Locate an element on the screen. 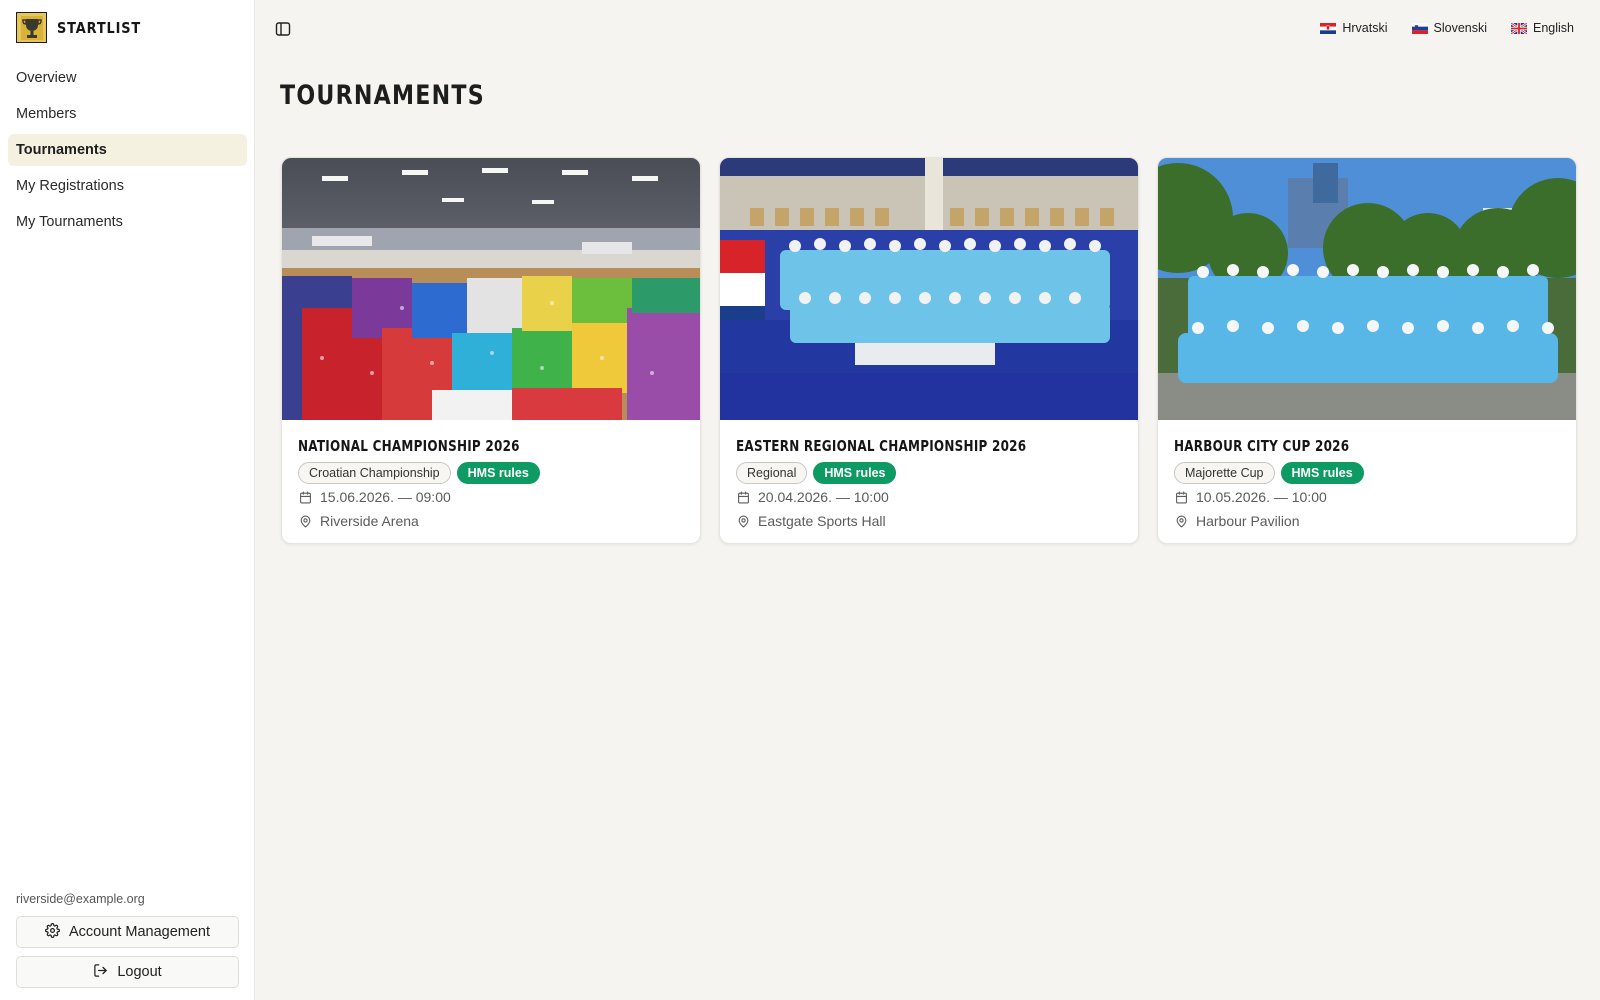  venue-text: Harbour Pavilion is located at coordinates (1248, 521).